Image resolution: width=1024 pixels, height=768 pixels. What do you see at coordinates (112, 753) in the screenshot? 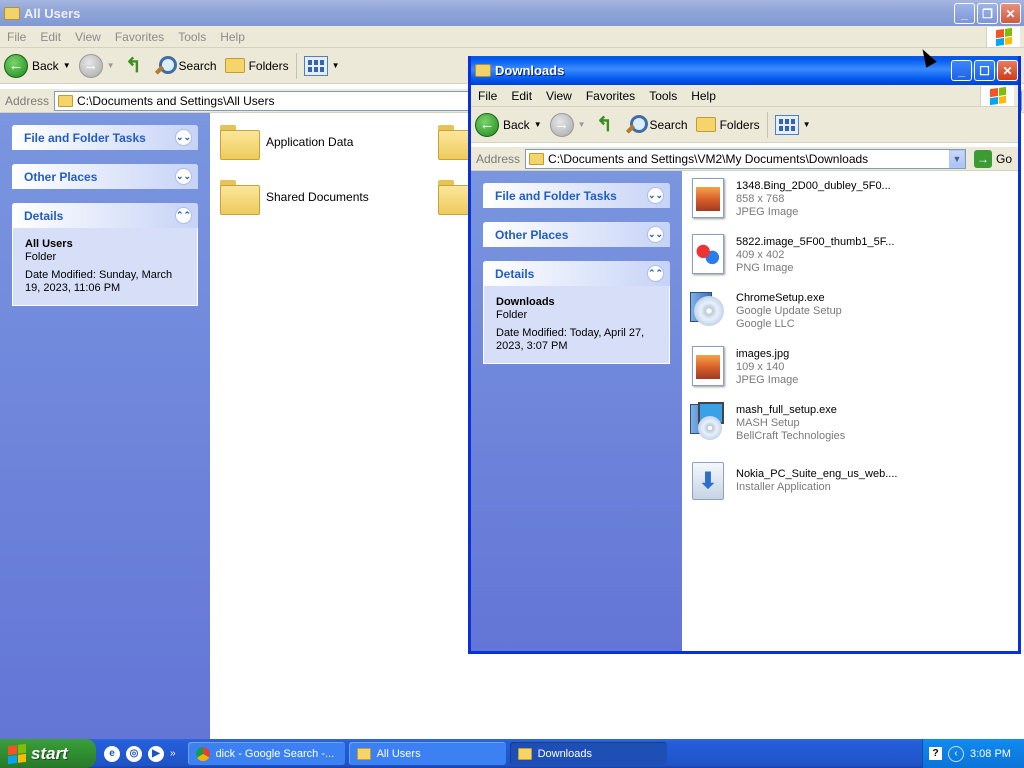
I see `internet-explorer-icon: e` at bounding box center [112, 753].